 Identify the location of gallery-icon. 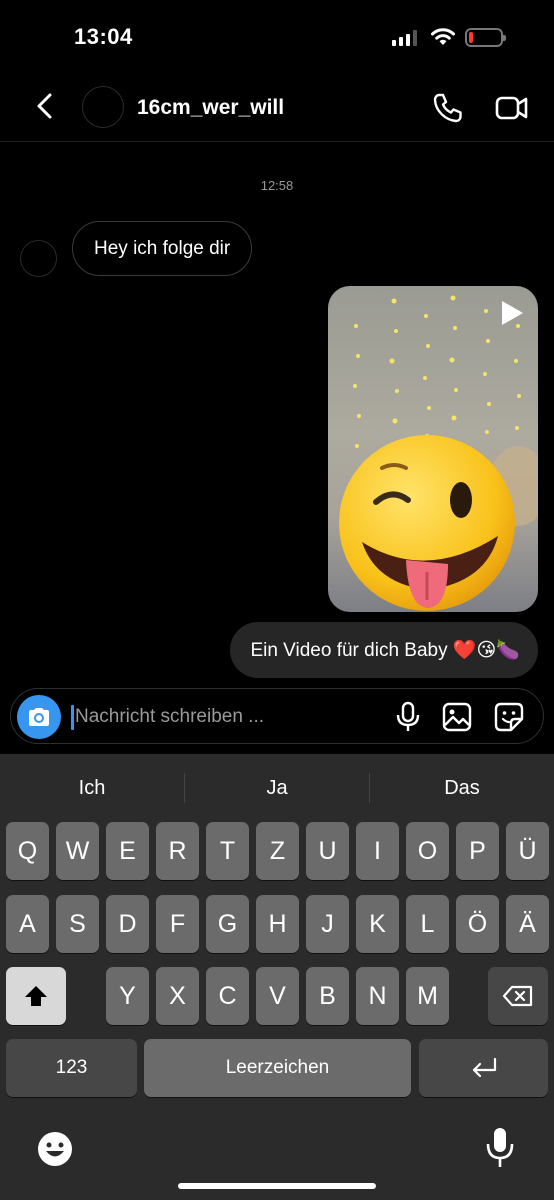
(457, 717).